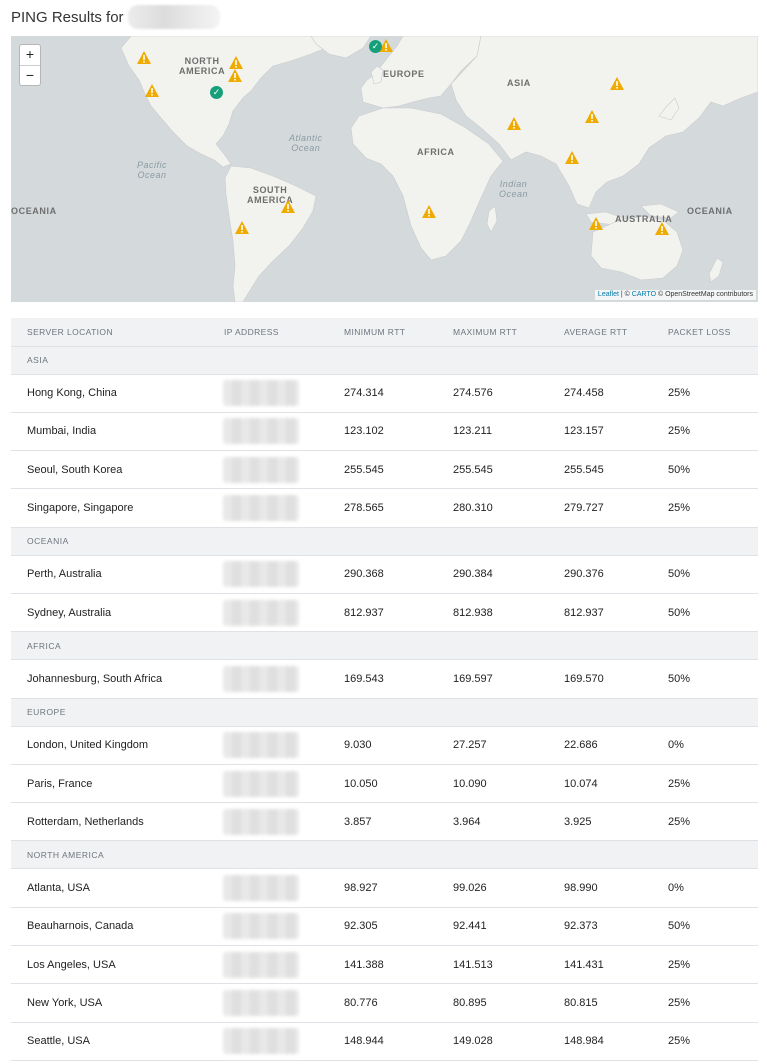 Image resolution: width=767 pixels, height=1064 pixels. Describe the element at coordinates (644, 294) in the screenshot. I see `carto-link: CARTO` at that location.